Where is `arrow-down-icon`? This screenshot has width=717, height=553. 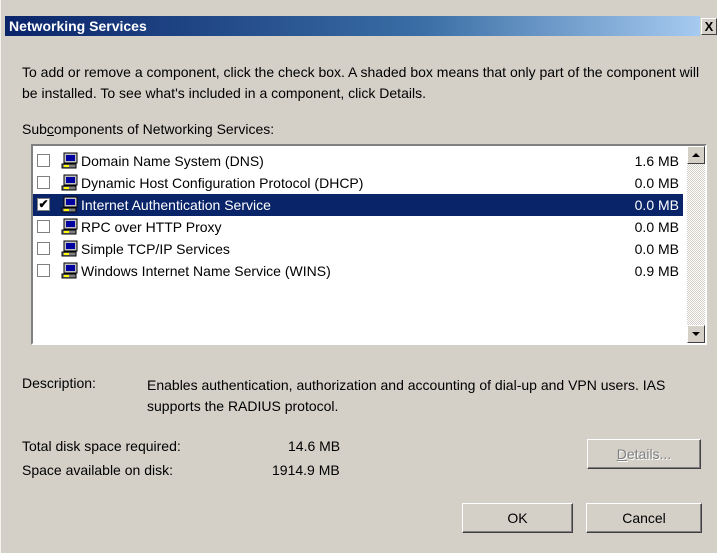 arrow-down-icon is located at coordinates (696, 334).